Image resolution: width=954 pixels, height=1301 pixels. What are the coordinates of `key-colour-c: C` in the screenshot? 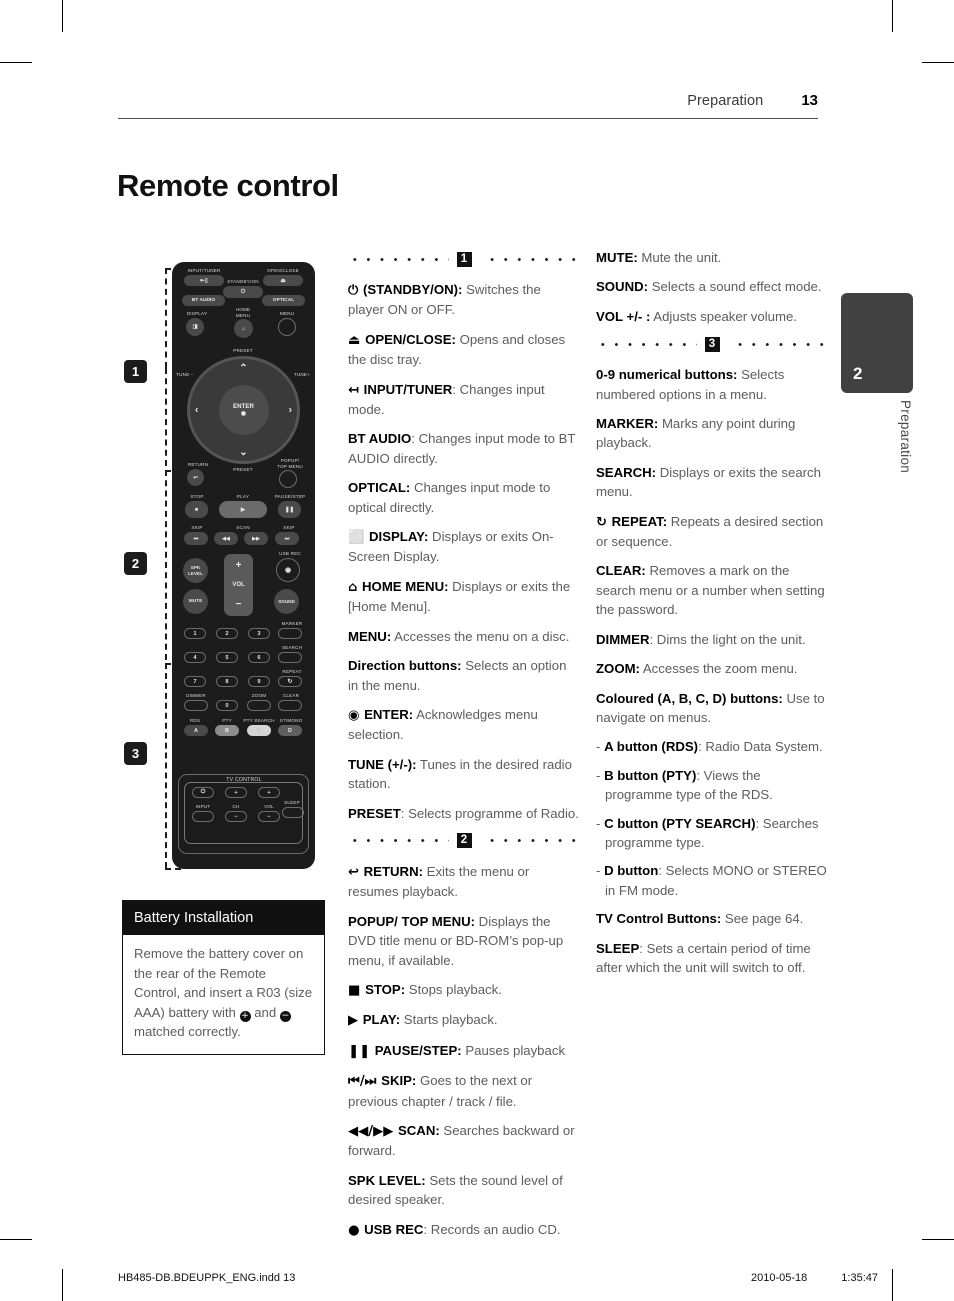 It's located at (259, 730).